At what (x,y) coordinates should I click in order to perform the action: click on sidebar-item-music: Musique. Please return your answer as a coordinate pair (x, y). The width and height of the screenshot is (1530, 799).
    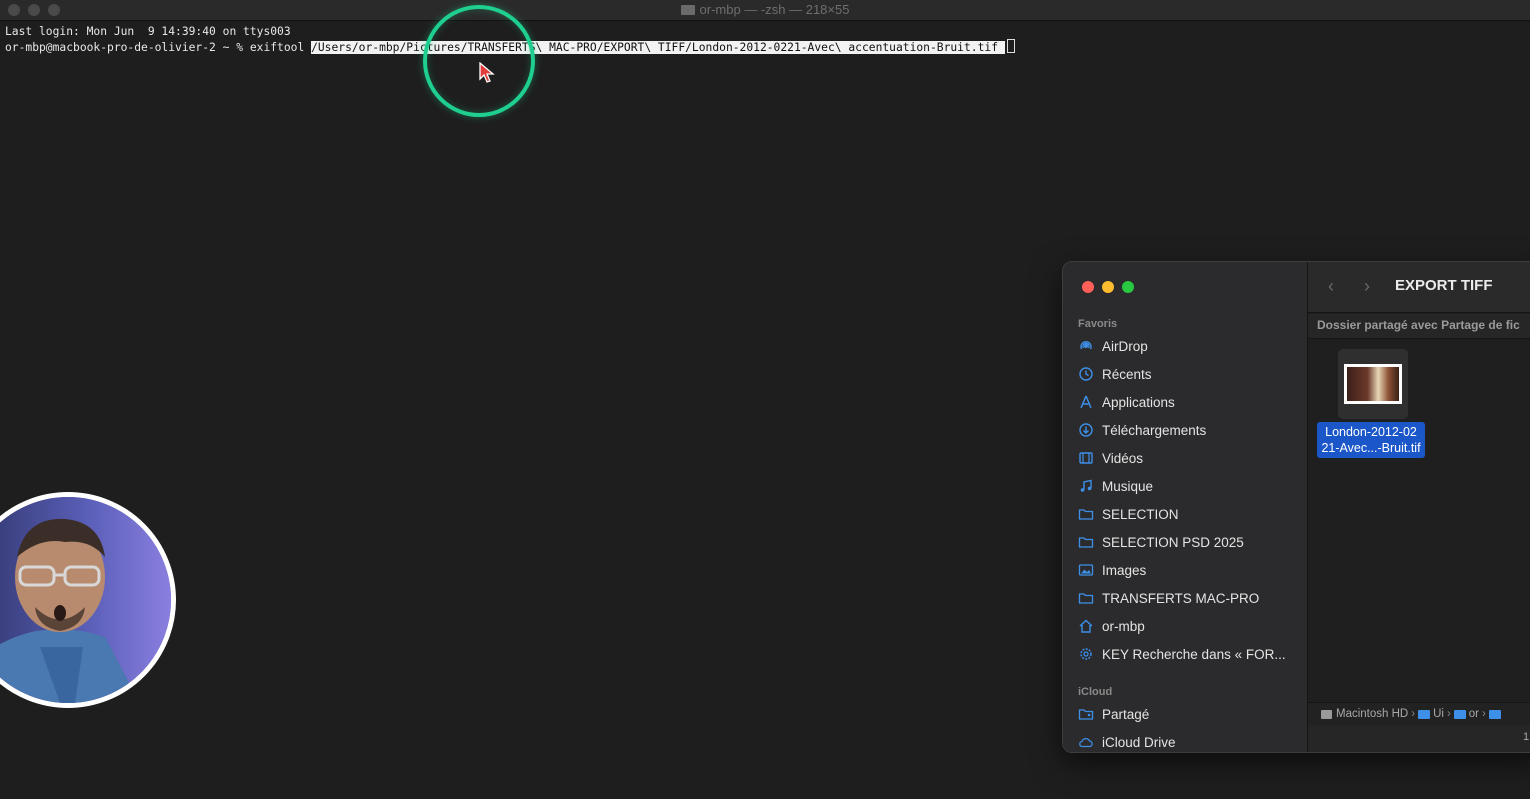
    Looking at the image, I should click on (1188, 486).